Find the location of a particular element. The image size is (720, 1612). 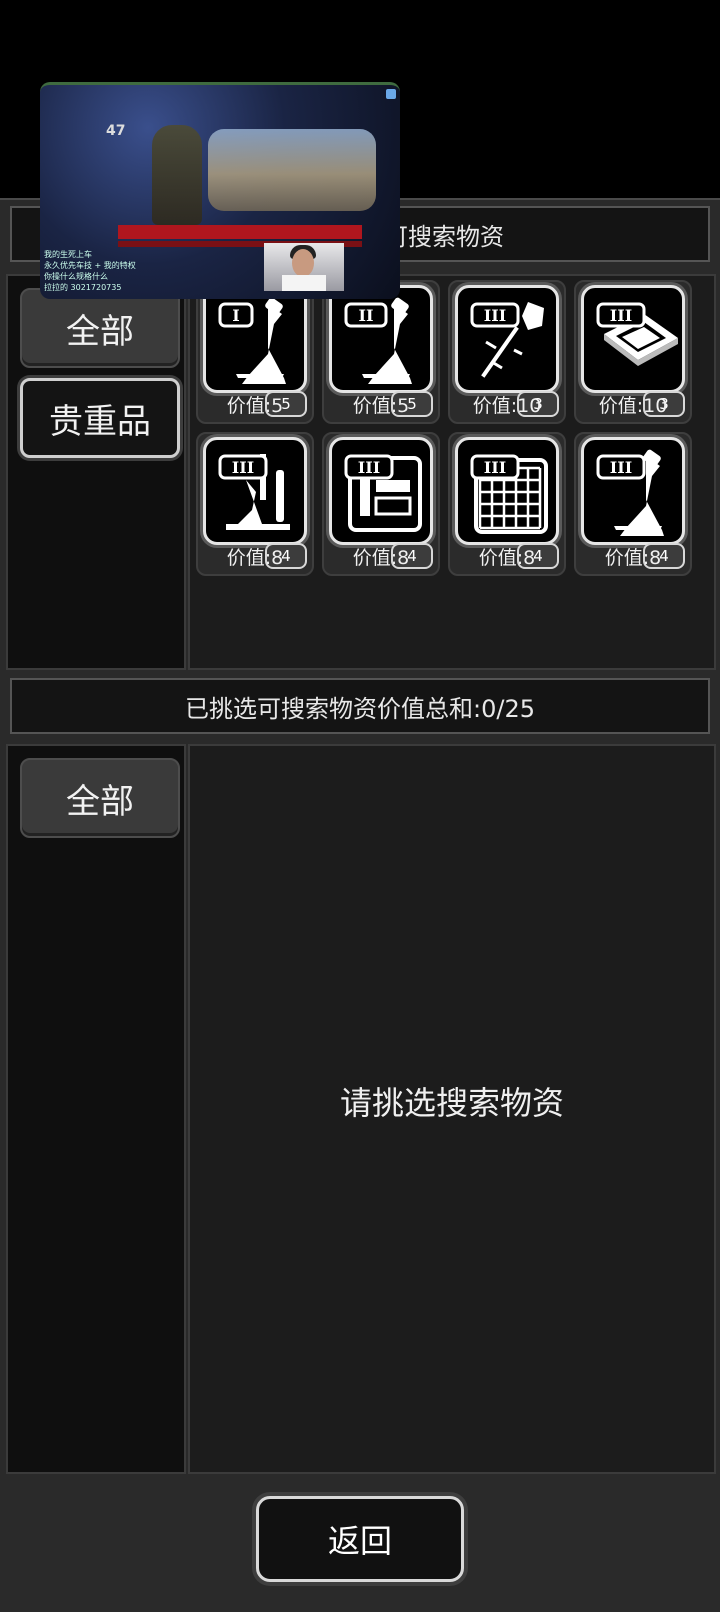

selected-total-label: 已挑选可搜索物资价值总和:0/25 is located at coordinates (360, 708).